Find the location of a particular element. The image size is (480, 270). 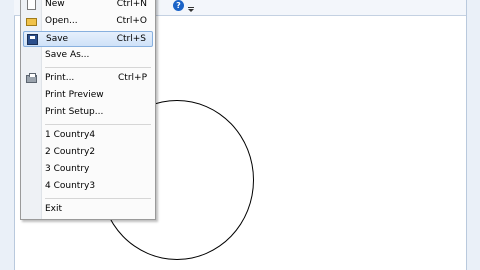

menu-item-shortcut: Ctrl+O is located at coordinates (131, 21).